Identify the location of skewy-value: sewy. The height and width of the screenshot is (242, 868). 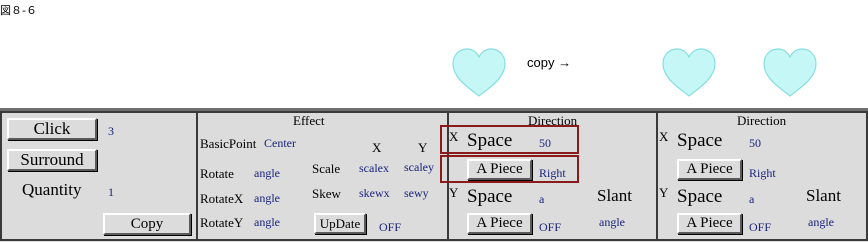
(416, 193).